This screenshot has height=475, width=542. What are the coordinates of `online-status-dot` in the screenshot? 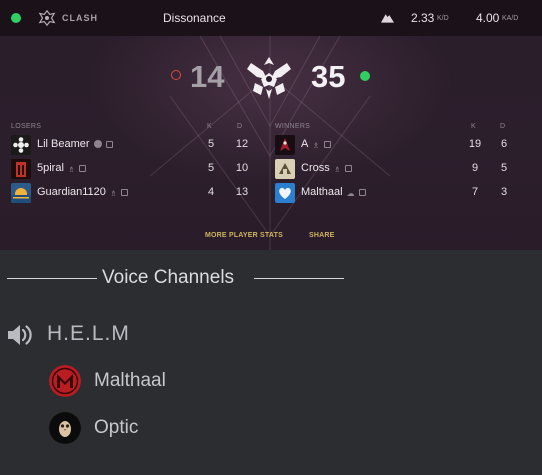 It's located at (16, 18).